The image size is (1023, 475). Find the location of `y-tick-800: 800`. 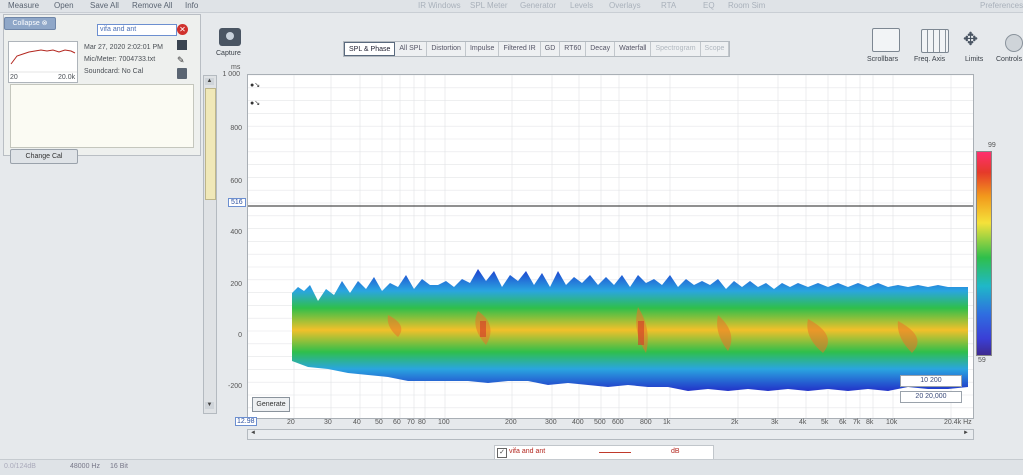

y-tick-800: 800 is located at coordinates (236, 128).